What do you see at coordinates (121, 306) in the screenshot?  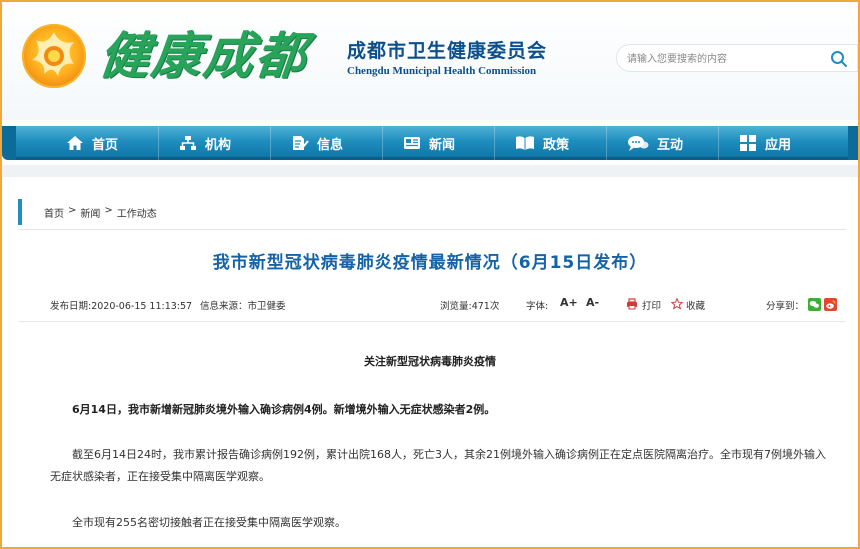 I see `publish-date: 发布日期:2020-06-15 11:13:57` at bounding box center [121, 306].